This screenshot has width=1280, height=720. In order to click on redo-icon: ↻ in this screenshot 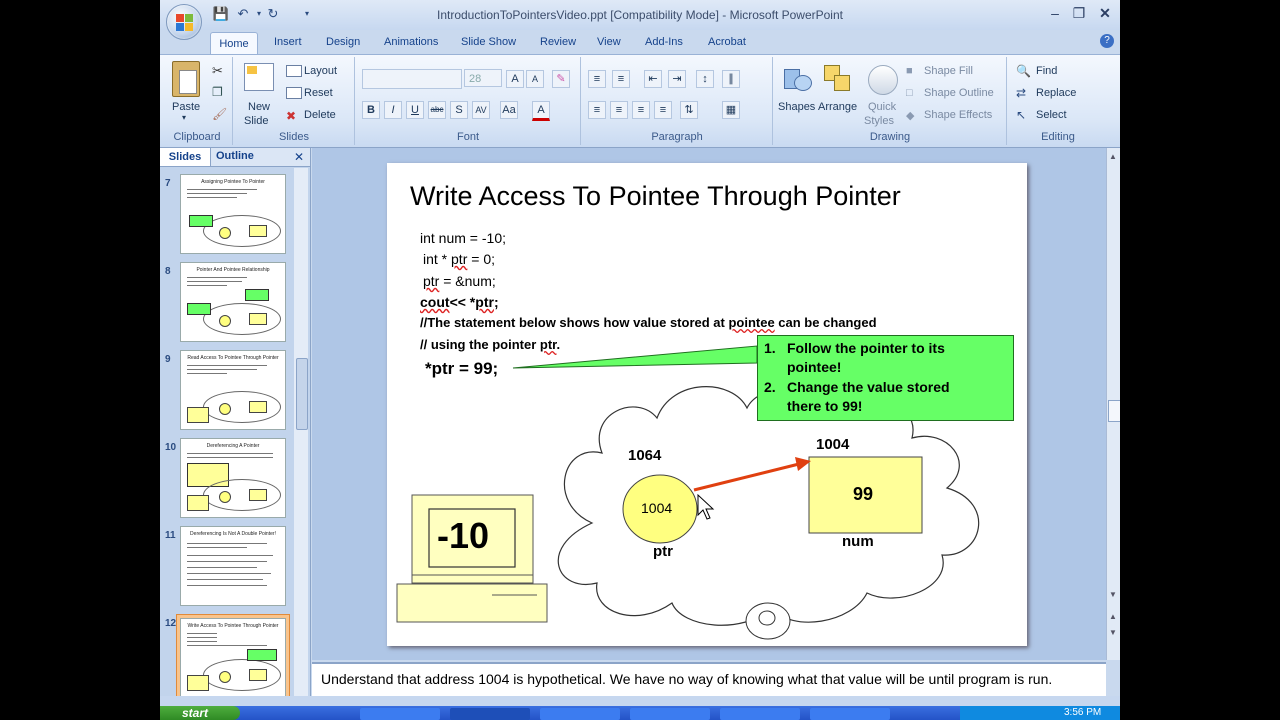, I will do `click(273, 14)`.